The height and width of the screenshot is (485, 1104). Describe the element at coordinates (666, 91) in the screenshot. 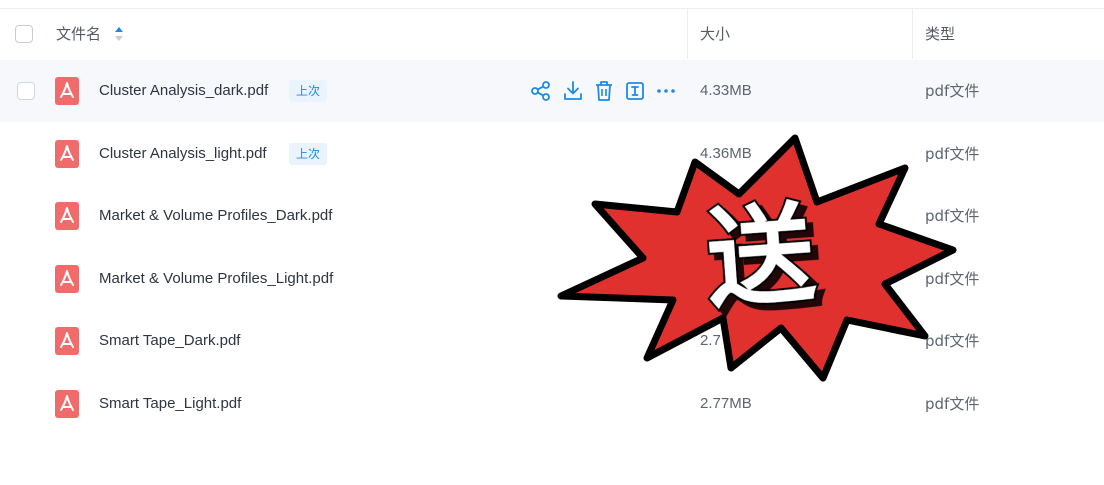

I see `more-icon` at that location.